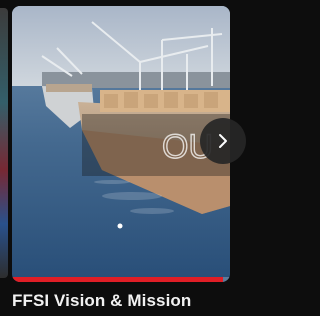 This screenshot has width=320, height=316. I want to click on chevron-right-icon, so click(223, 141).